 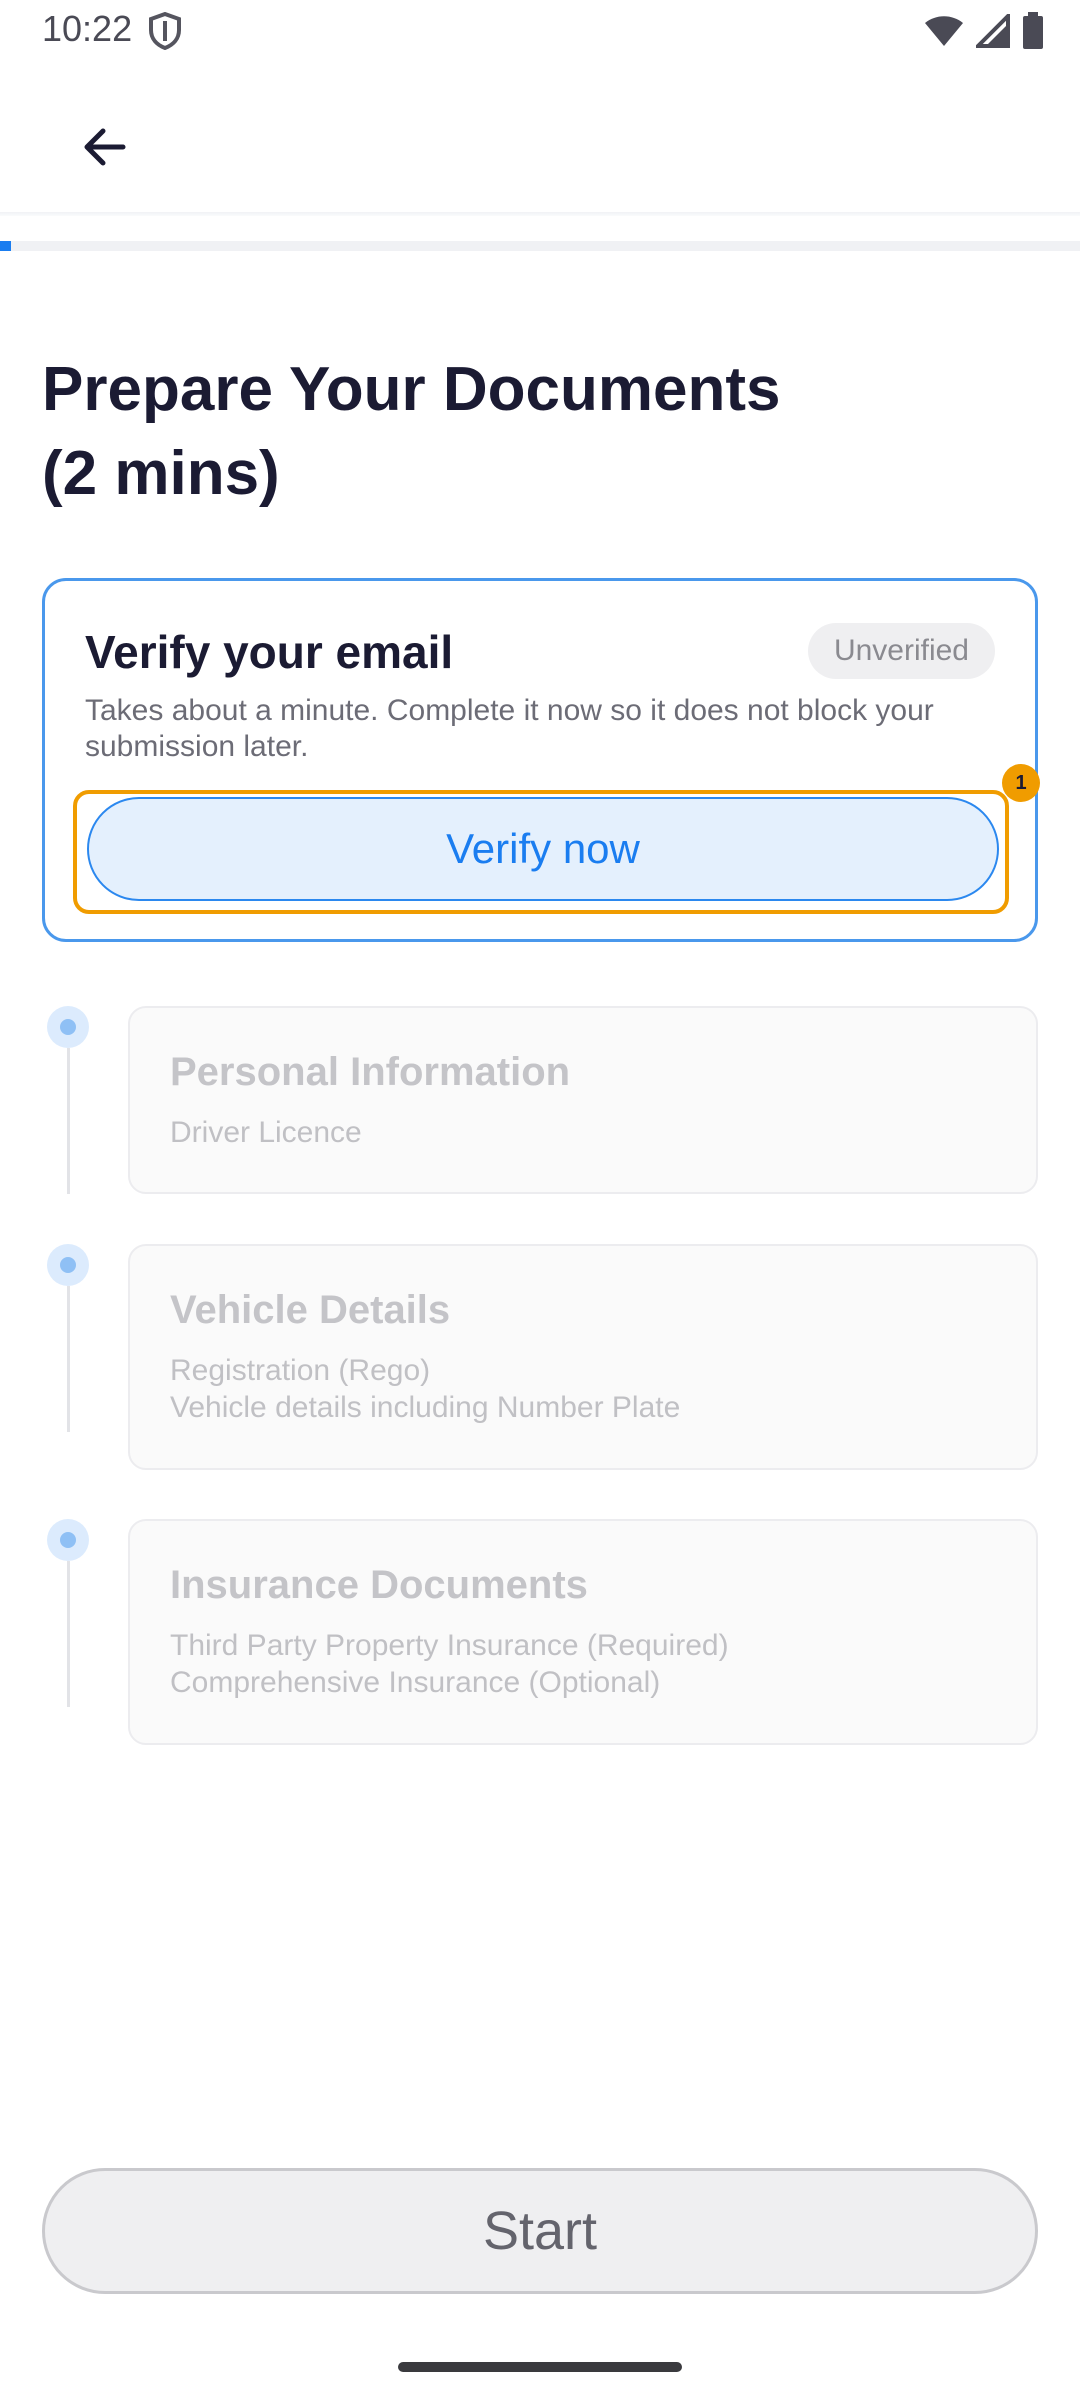 What do you see at coordinates (5, 246) in the screenshot?
I see `progress-fill` at bounding box center [5, 246].